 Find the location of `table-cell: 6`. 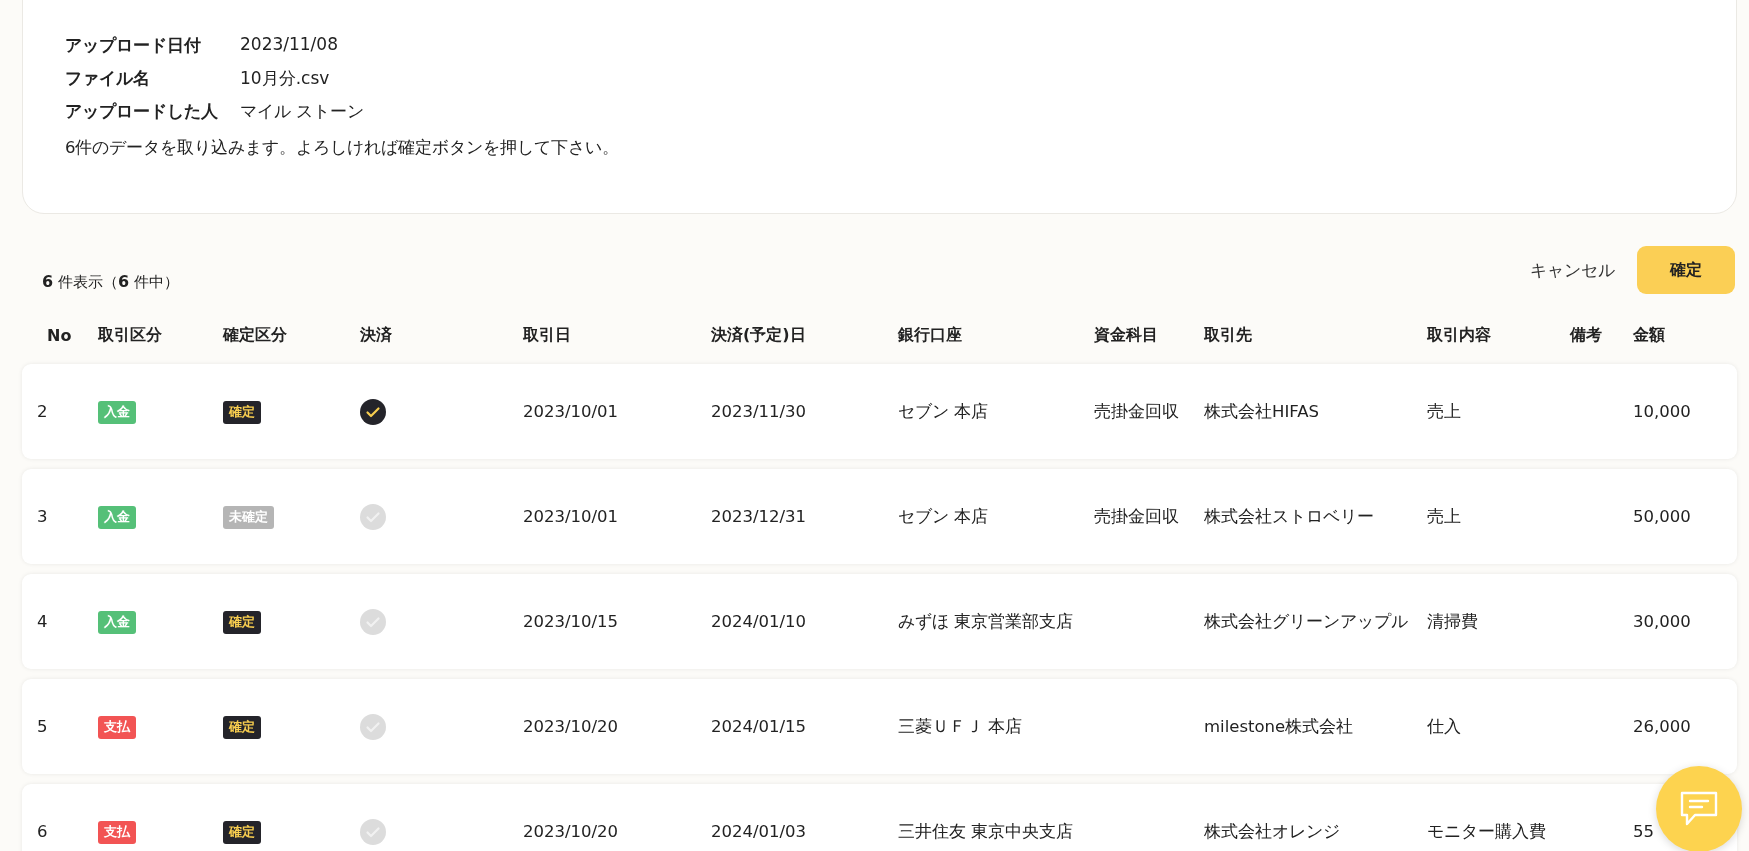

table-cell: 6 is located at coordinates (42, 831).